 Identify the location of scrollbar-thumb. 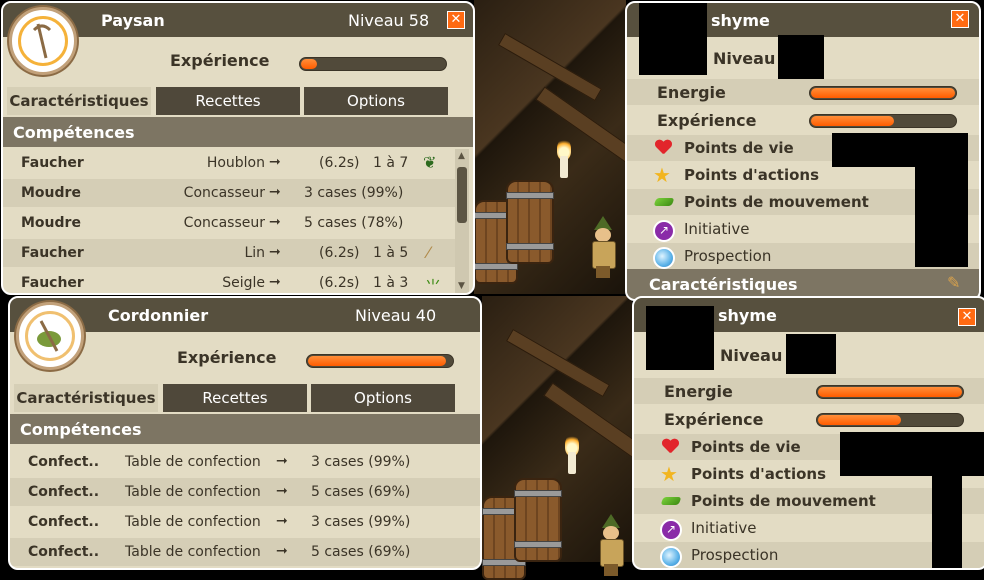
(462, 195).